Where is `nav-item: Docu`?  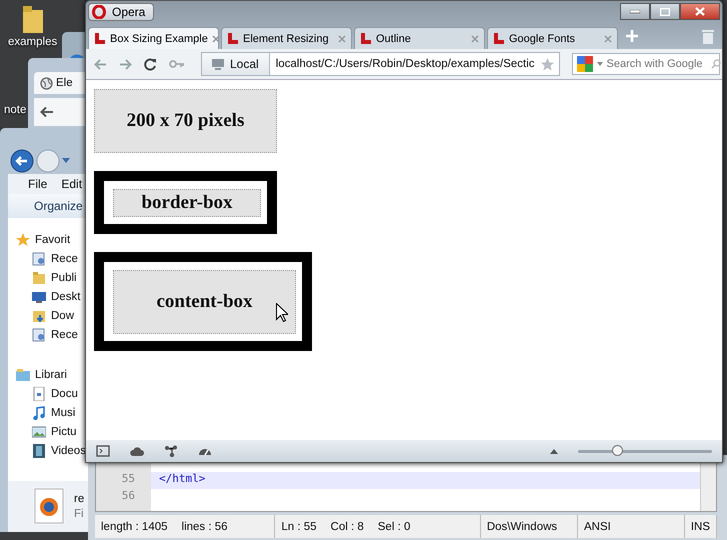 nav-item: Docu is located at coordinates (64, 394).